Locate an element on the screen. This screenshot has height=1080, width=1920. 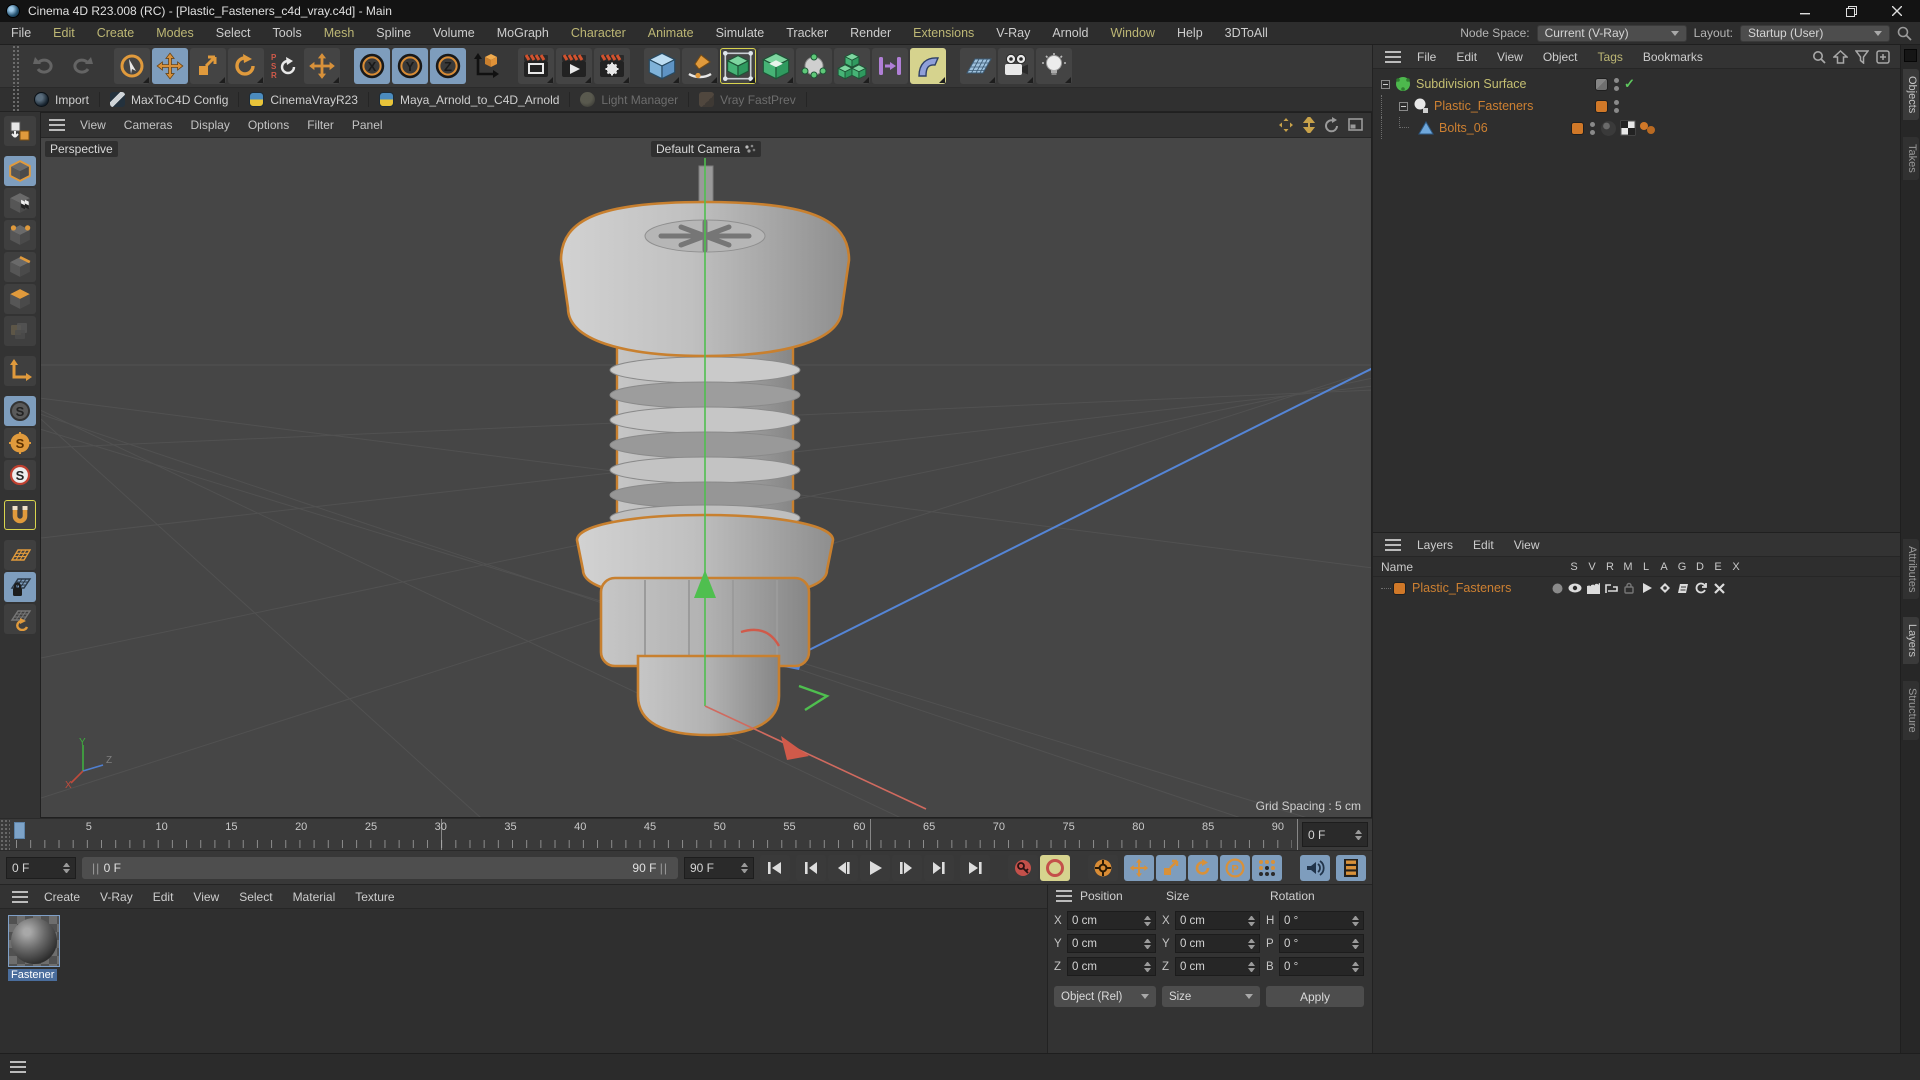
material-menu-item: Material is located at coordinates (314, 897).